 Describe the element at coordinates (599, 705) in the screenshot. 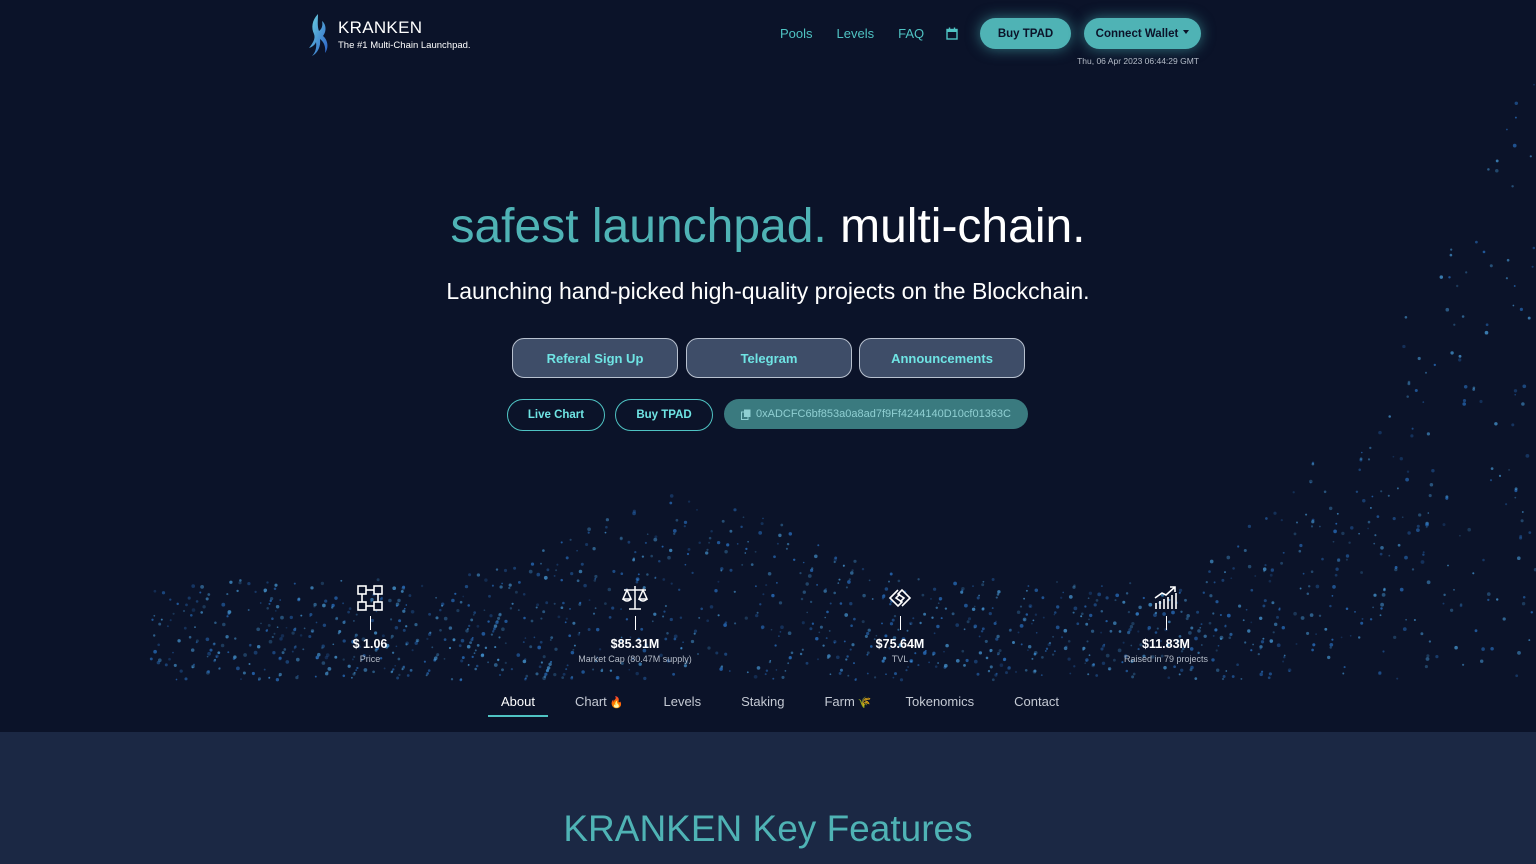

I see `tab-chart: Chart 🔥` at that location.